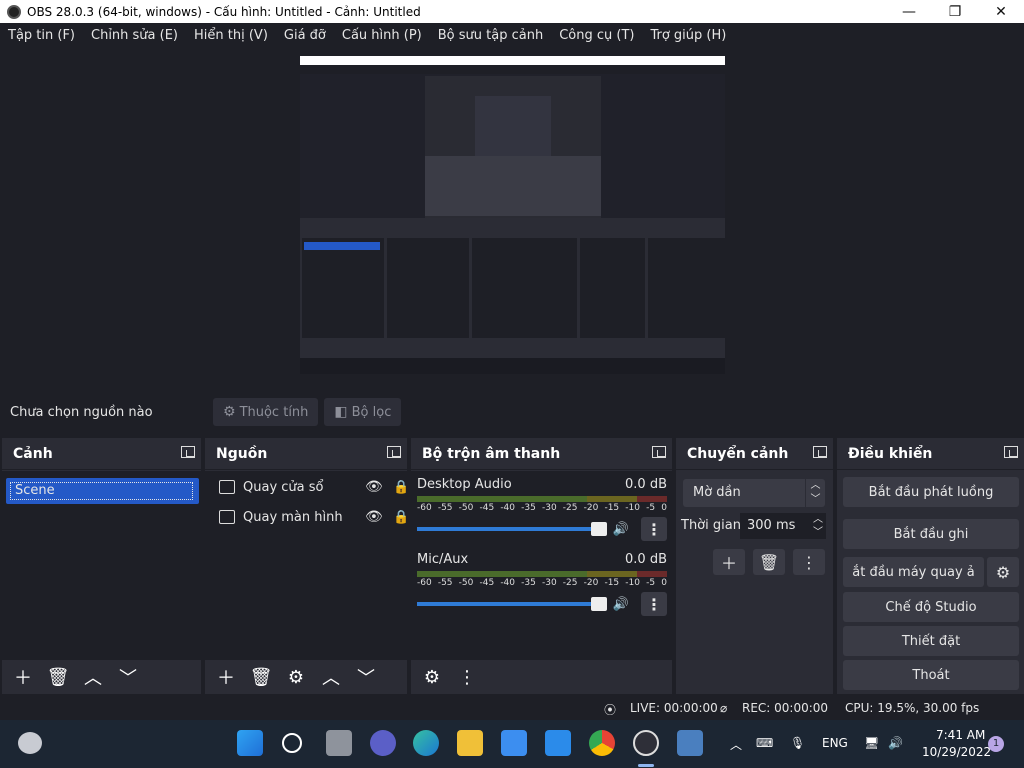 This screenshot has height=768, width=1024. Describe the element at coordinates (93, 677) in the screenshot. I see `move-scene-up-button: ︿` at that location.